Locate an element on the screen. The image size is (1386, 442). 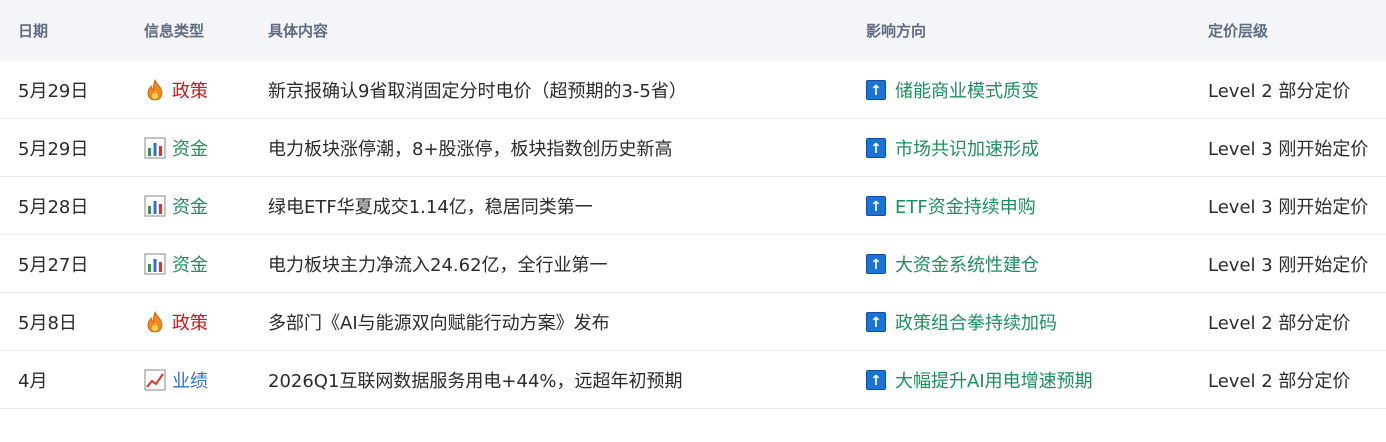
row-content: 新京报确认9省取消固定分时电价（超预期的3-5省） is located at coordinates (477, 91).